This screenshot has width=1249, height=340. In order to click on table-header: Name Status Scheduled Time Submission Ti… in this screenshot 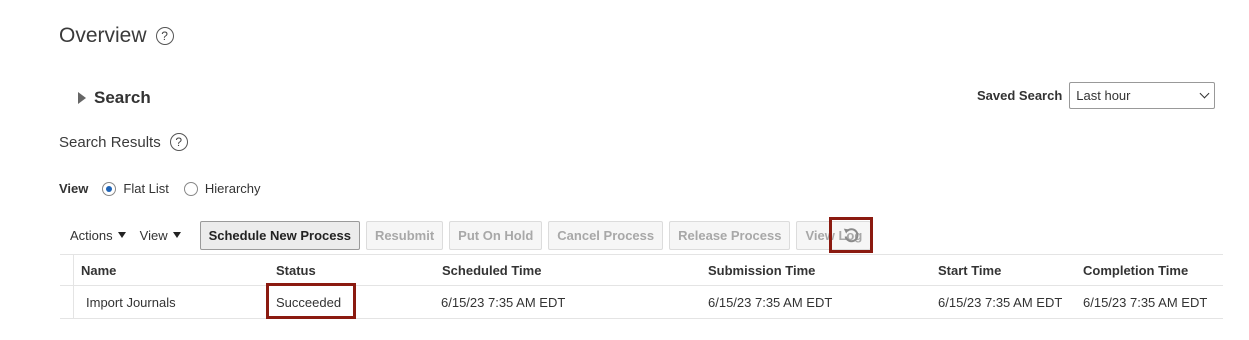, I will do `click(641, 270)`.